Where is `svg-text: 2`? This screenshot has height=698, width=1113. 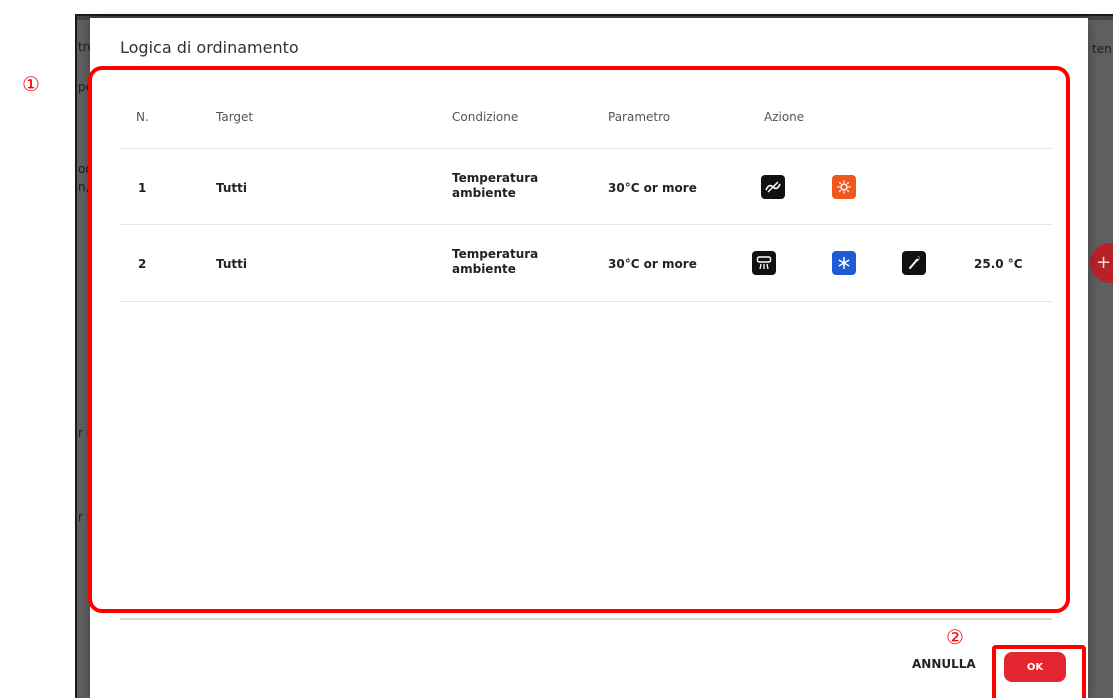
svg-text: 2 is located at coordinates (919, 258).